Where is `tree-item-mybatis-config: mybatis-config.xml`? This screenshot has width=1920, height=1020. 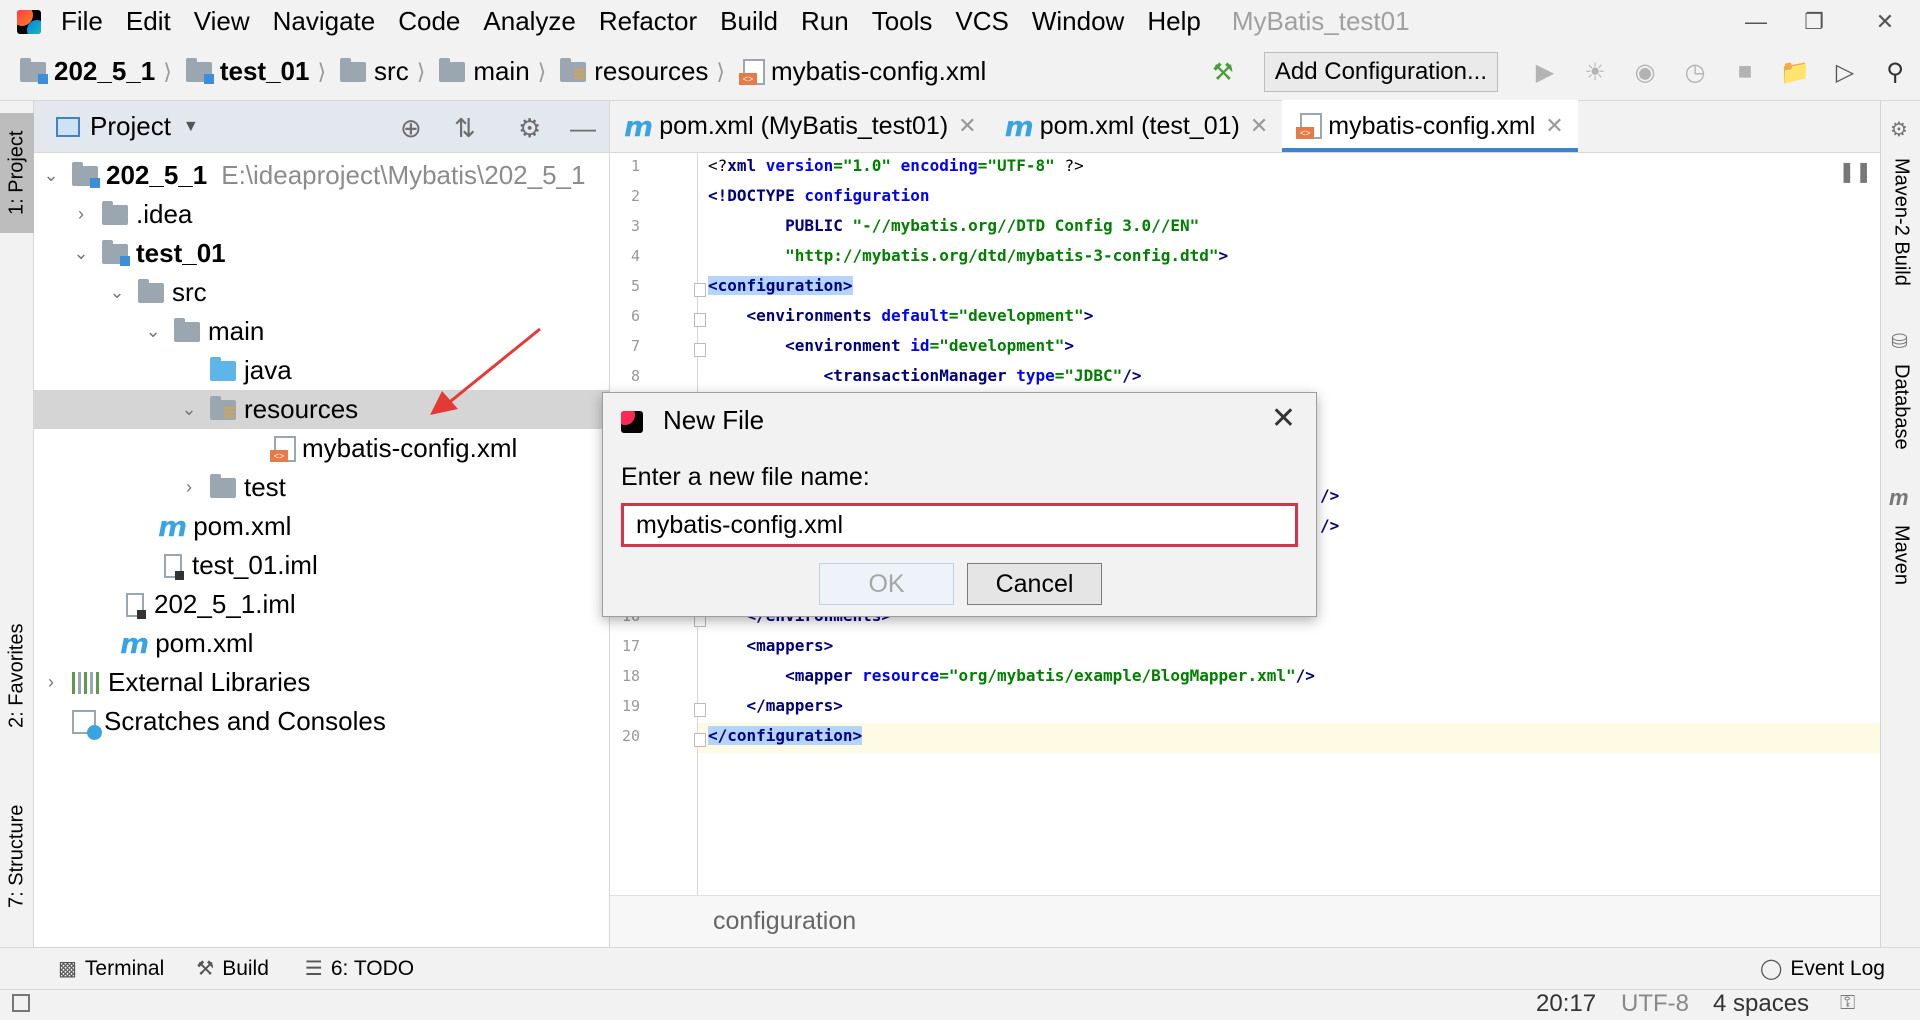
tree-item-mybatis-config: mybatis-config.xml is located at coordinates (322, 448).